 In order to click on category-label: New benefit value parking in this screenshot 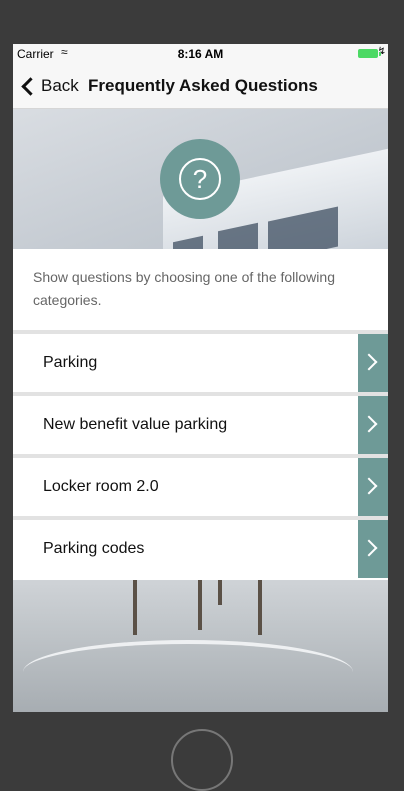, I will do `click(135, 424)`.